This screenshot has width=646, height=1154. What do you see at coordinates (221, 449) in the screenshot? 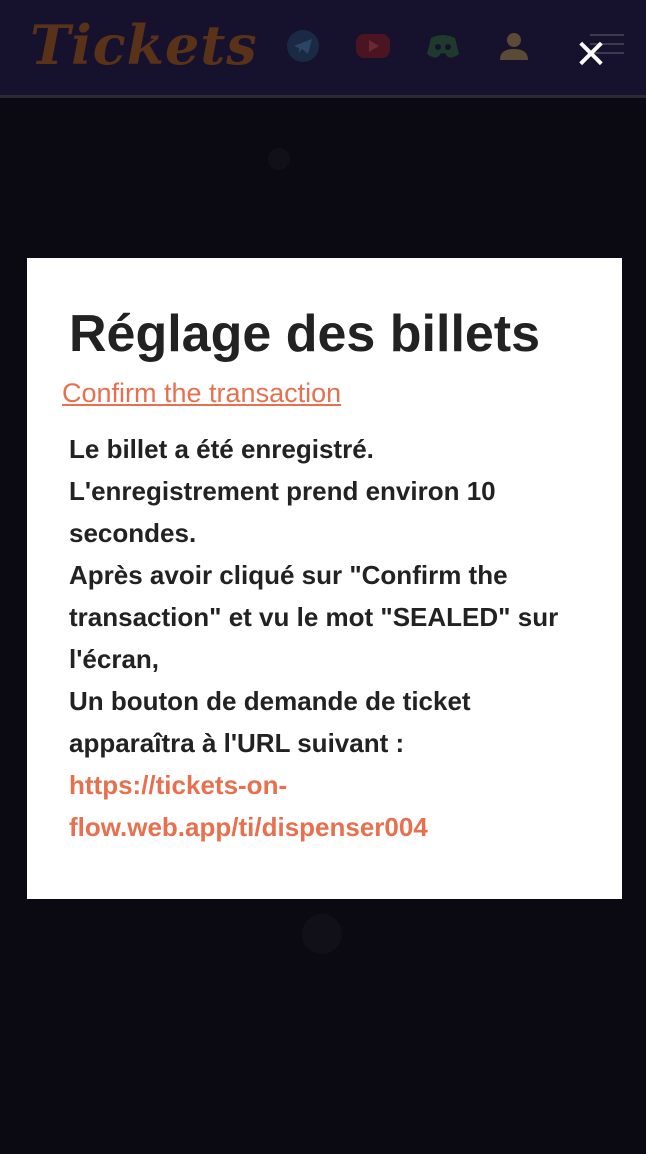
I see `registered-message: Le billet a été enregistré.` at bounding box center [221, 449].